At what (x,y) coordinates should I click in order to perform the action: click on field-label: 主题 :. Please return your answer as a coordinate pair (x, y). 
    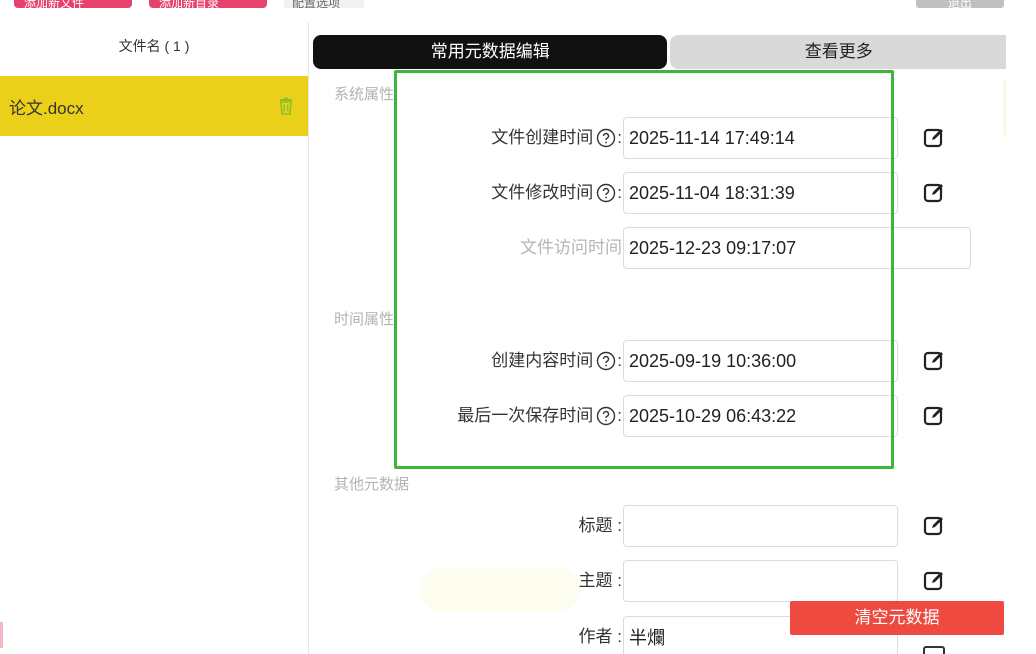
    Looking at the image, I should click on (600, 581).